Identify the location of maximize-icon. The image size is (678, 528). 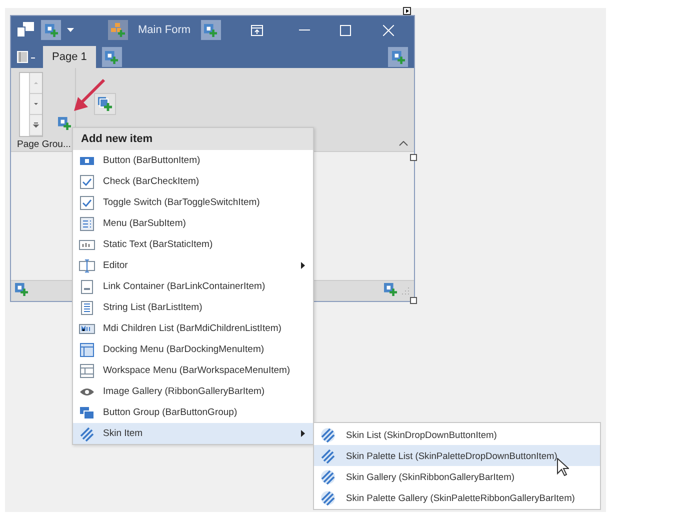
(345, 30).